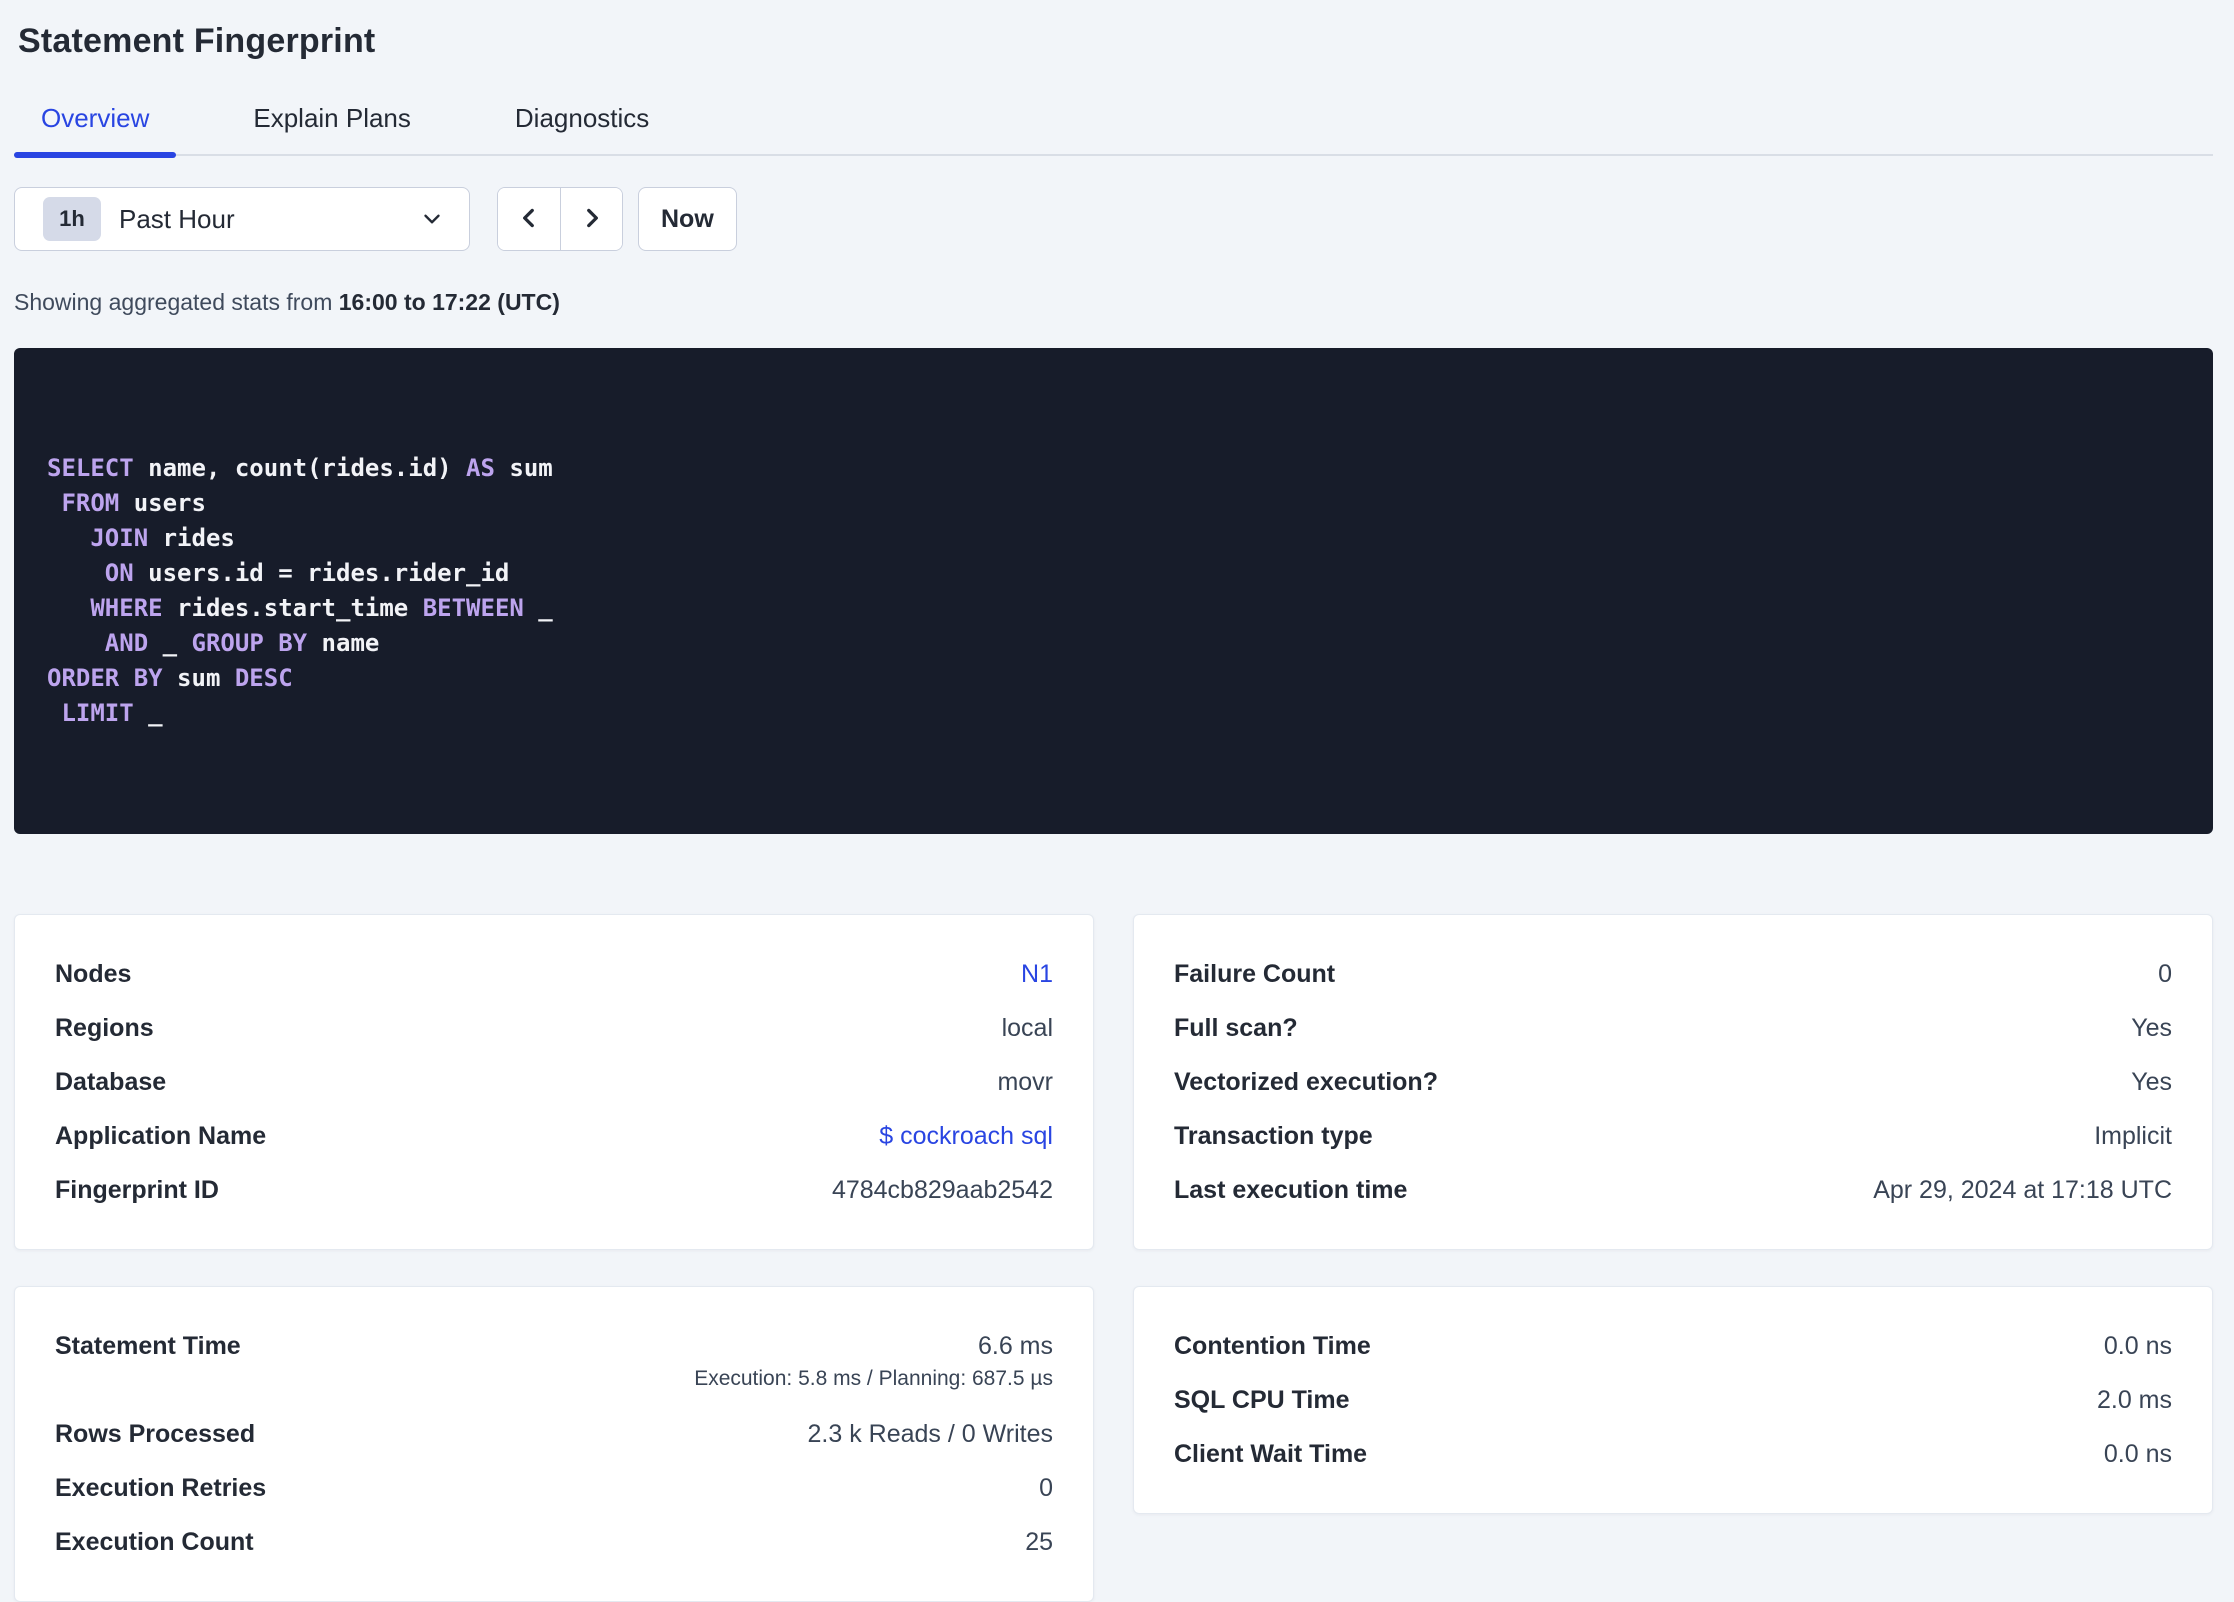  I want to click on stat-row: Rows Processed 2.3 k Reads / 0 Writes, so click(554, 1434).